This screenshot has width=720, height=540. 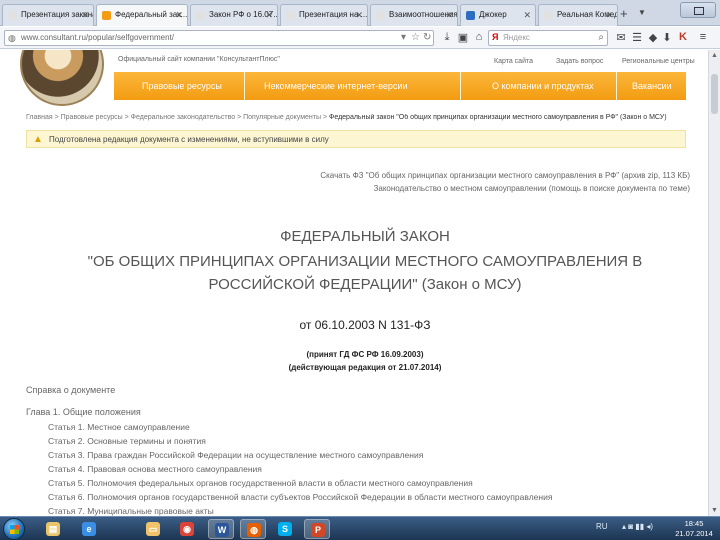 I want to click on yandex-logo-icon: Я, so click(x=495, y=37).